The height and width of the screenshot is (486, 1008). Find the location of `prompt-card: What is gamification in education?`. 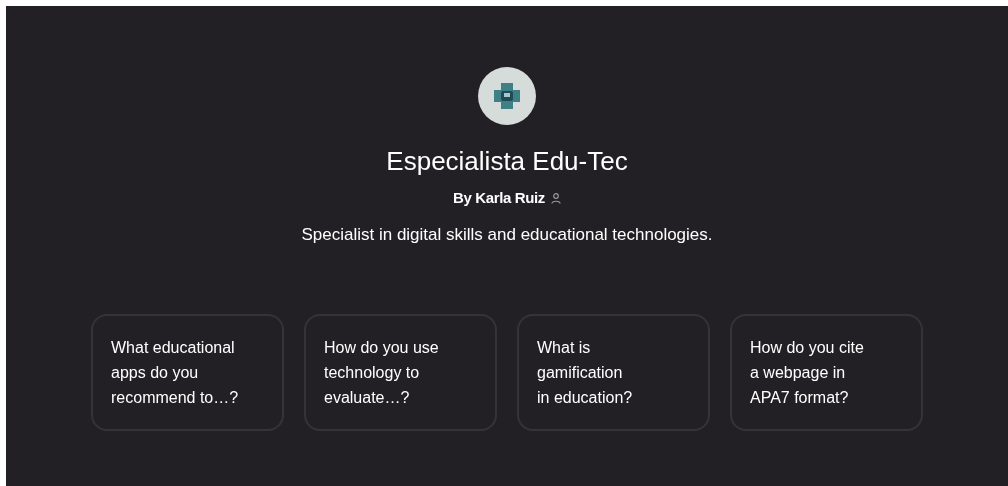

prompt-card: What is gamification in education? is located at coordinates (613, 372).